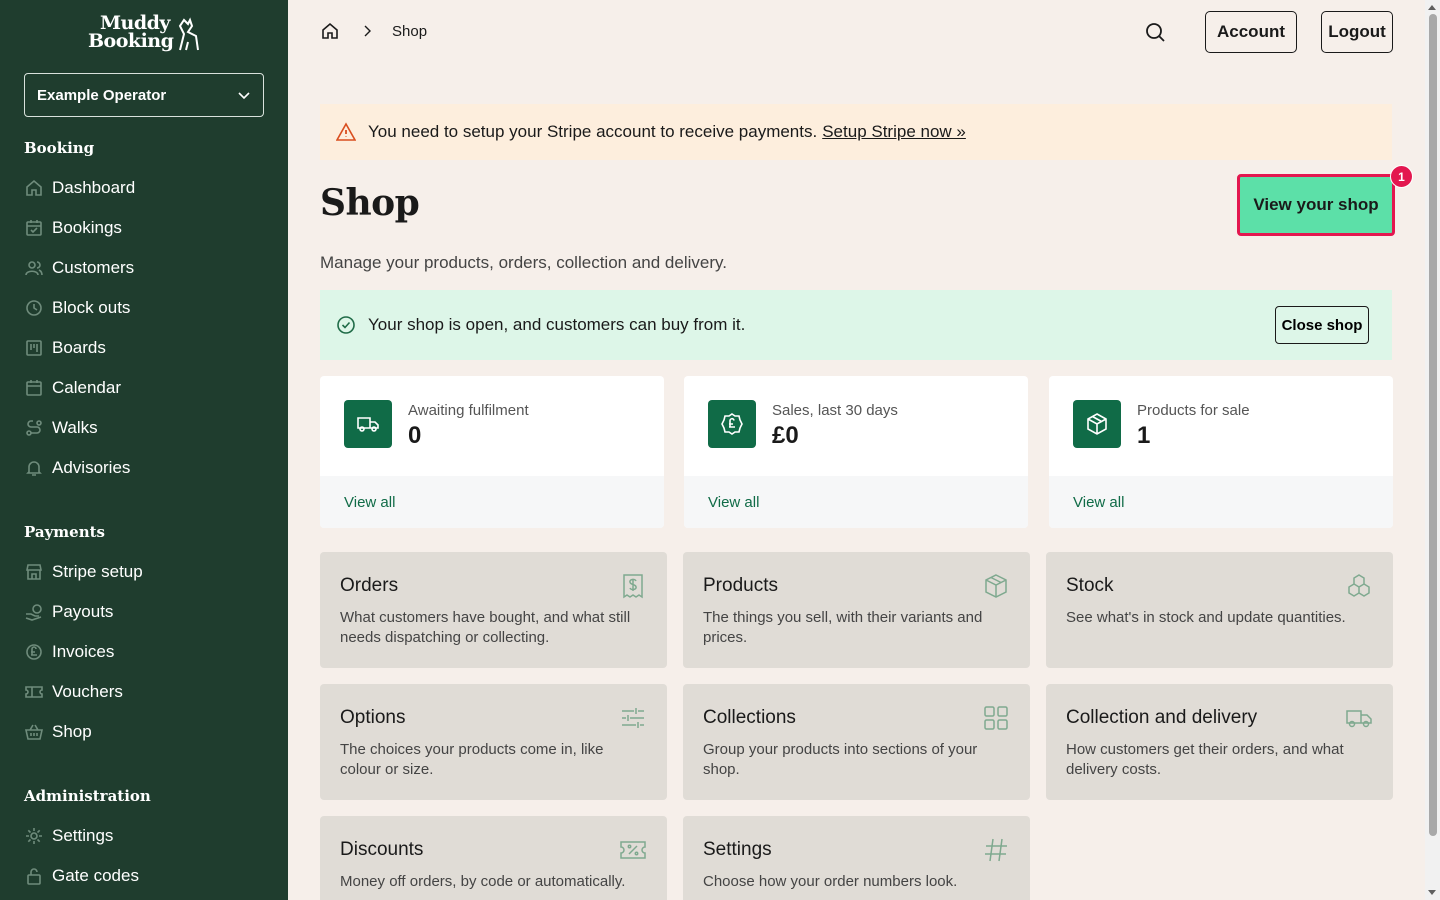 The height and width of the screenshot is (900, 1440). I want to click on sidebar-section-booking: Booking, so click(59, 148).